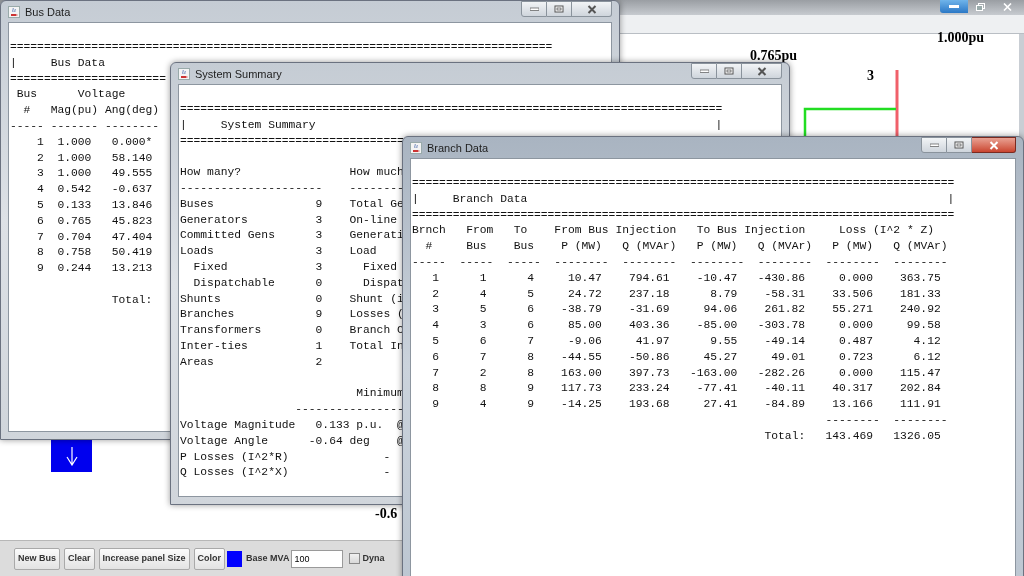 This screenshot has height=576, width=1024. I want to click on table-cell: 4, so click(40, 189).